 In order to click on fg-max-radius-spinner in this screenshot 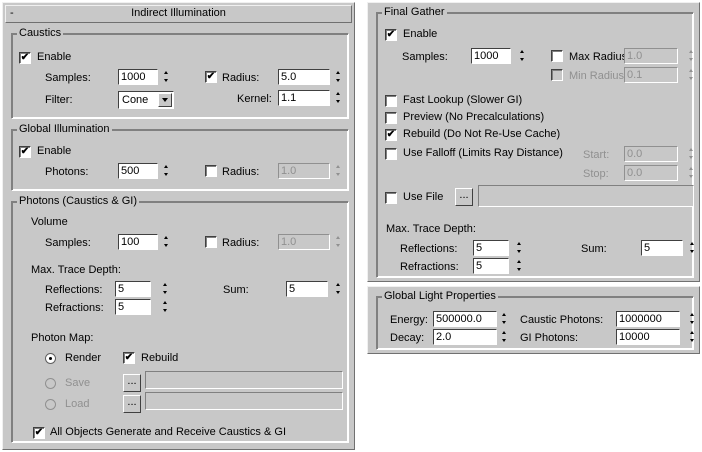, I will do `click(691, 56)`.